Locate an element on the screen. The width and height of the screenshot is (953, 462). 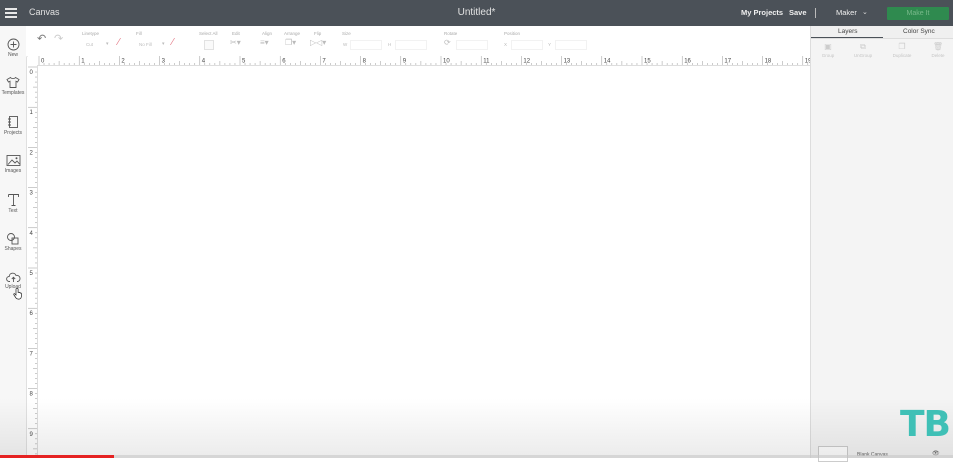
select-all-label: Select All is located at coordinates (208, 33).